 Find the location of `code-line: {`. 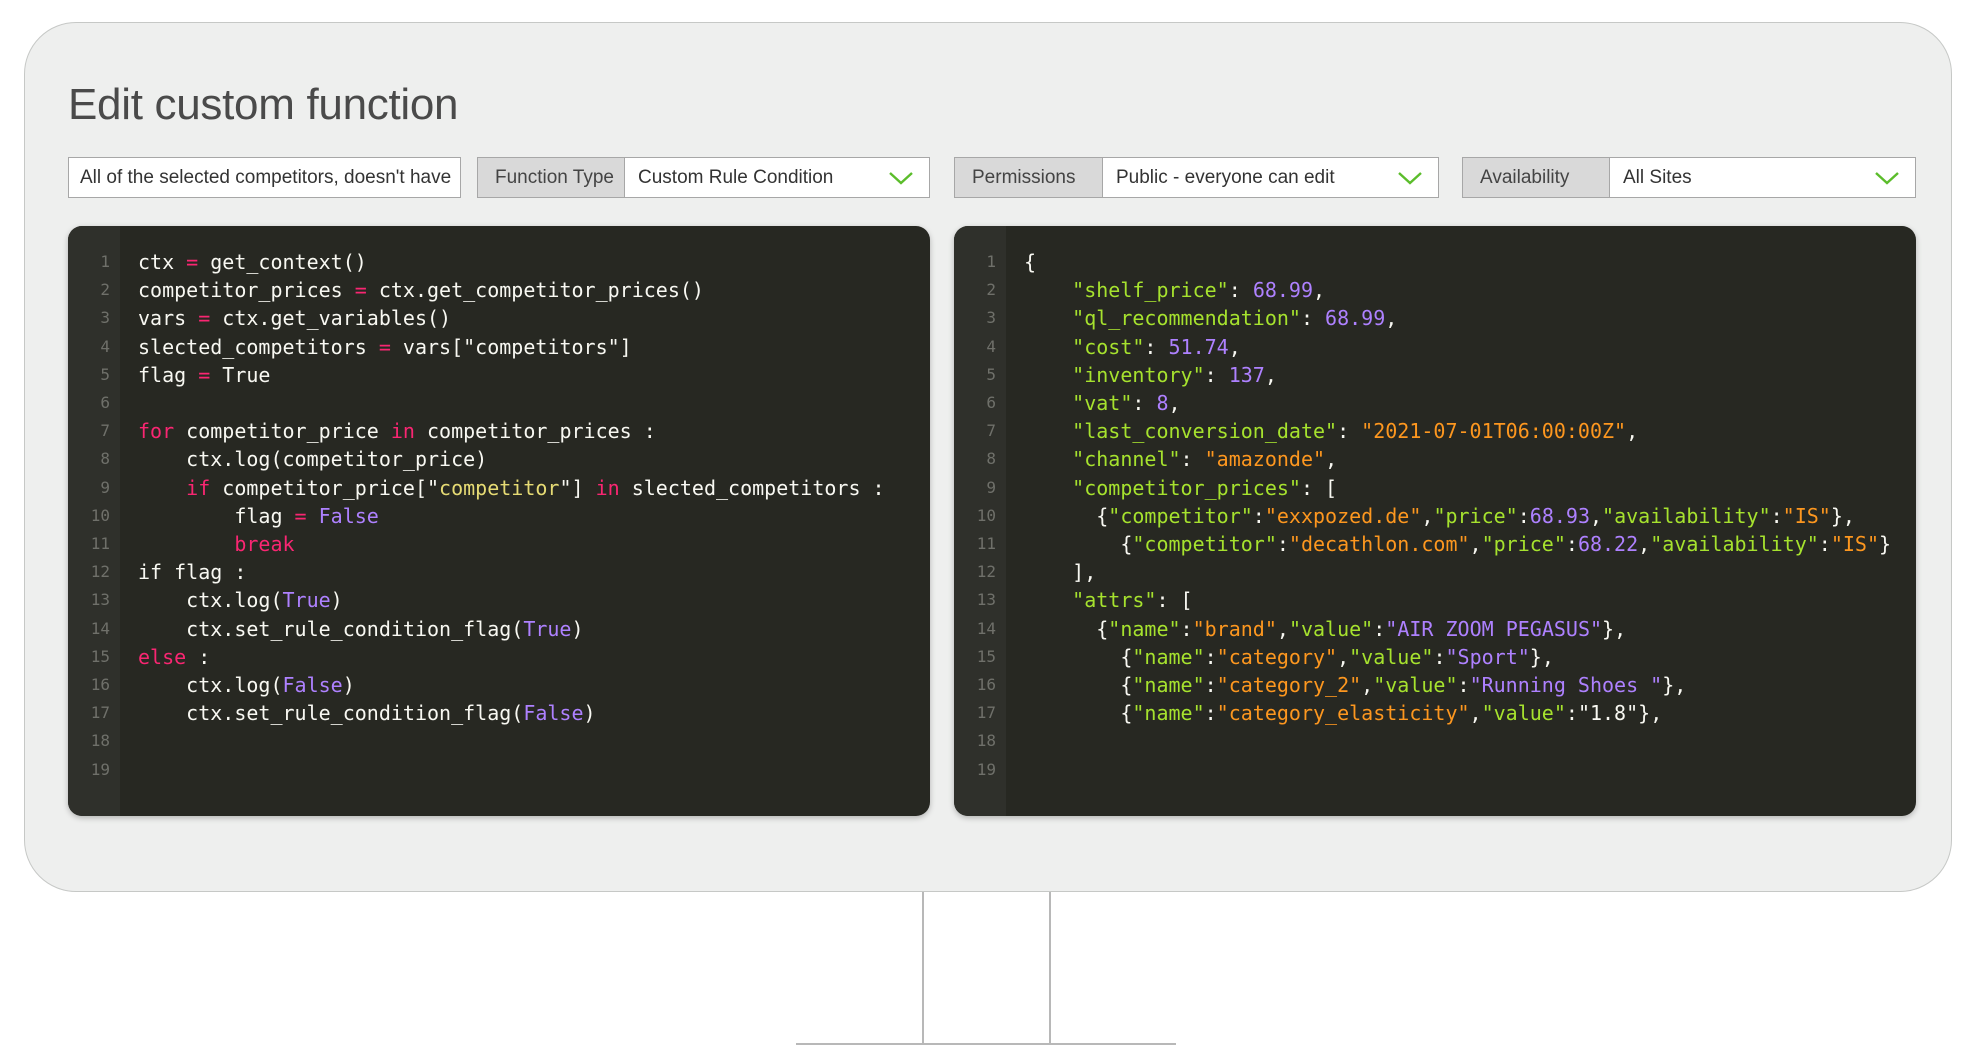

code-line: { is located at coordinates (1030, 262).